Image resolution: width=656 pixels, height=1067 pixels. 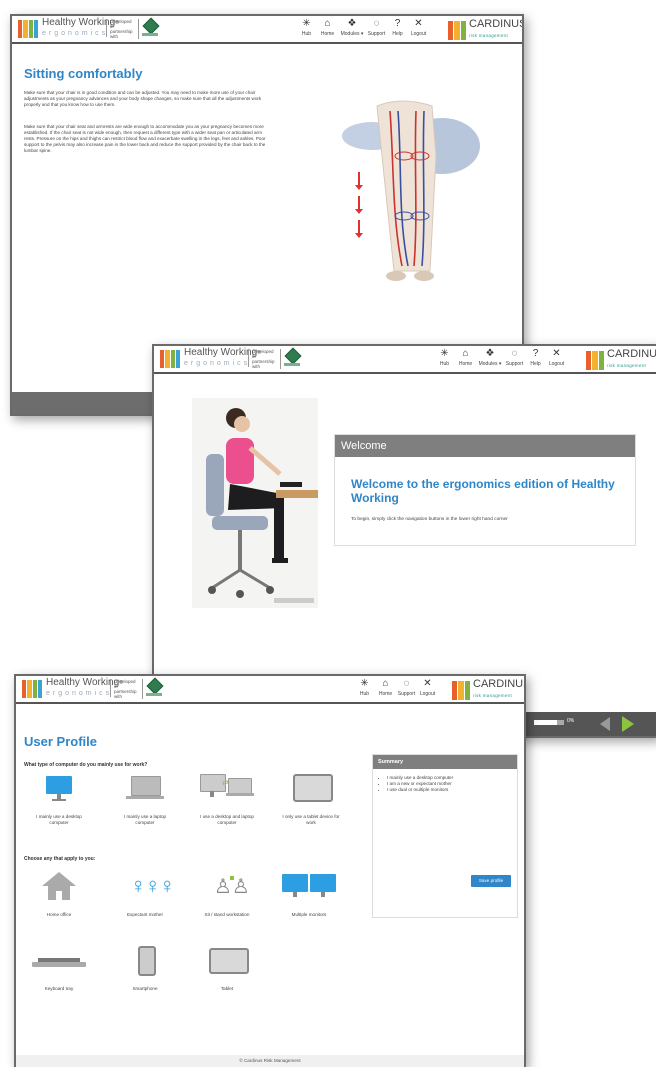 I want to click on option-sit-stand: ♙♙ Sit / stand workstation, so click(x=227, y=894).